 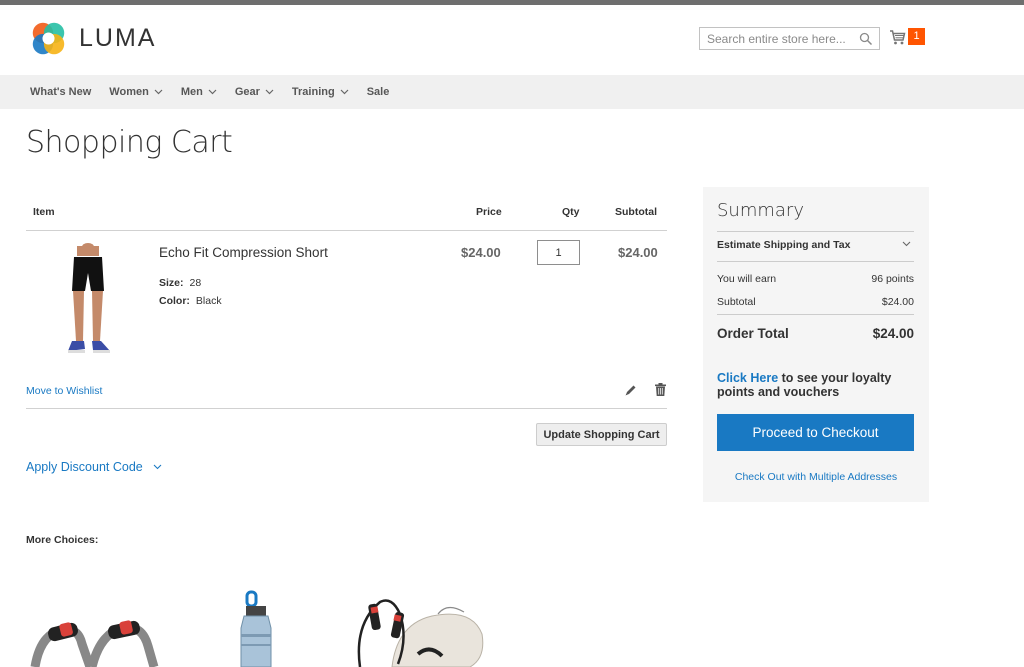 I want to click on product-name-link: Echo Fit Compression Short, so click(x=243, y=252).